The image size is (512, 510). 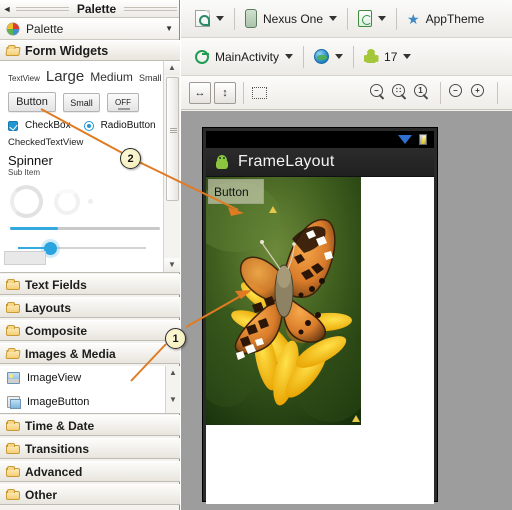 What do you see at coordinates (202, 18) in the screenshot?
I see `layout-config-icon` at bounding box center [202, 18].